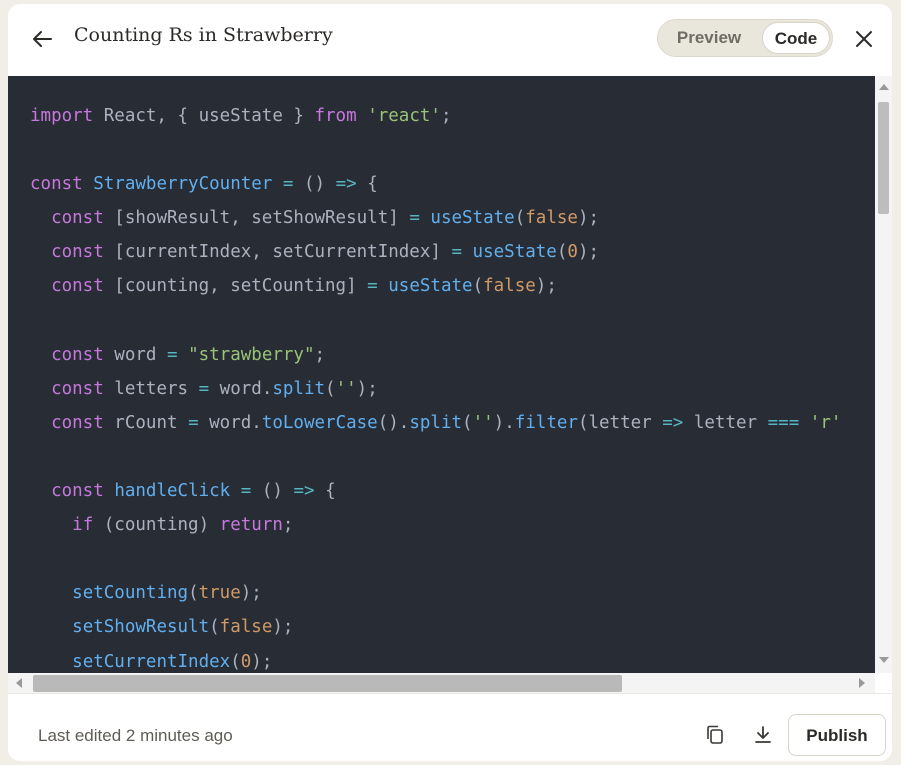 This screenshot has height=765, width=901. I want to click on code-token: true, so click(219, 593).